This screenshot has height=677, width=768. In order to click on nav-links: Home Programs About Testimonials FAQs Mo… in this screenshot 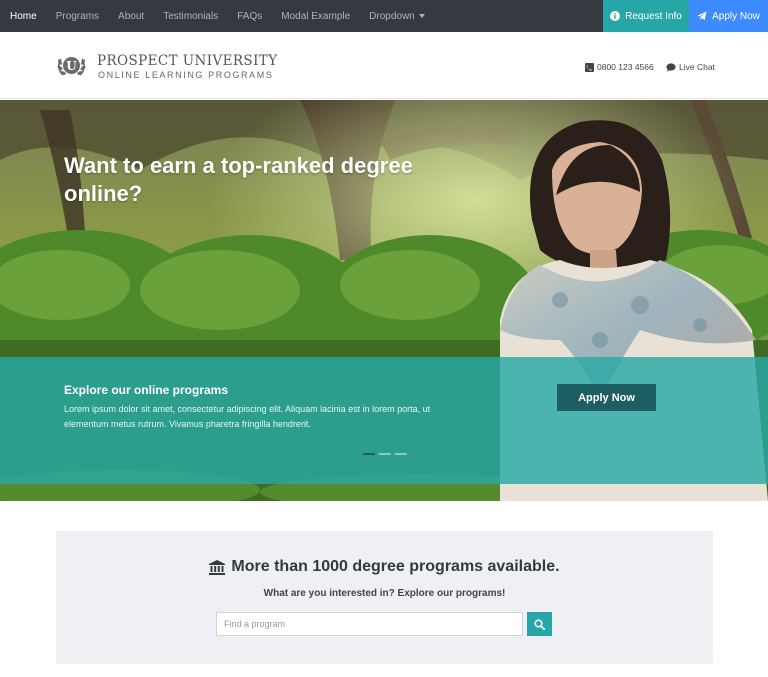, I will do `click(222, 16)`.